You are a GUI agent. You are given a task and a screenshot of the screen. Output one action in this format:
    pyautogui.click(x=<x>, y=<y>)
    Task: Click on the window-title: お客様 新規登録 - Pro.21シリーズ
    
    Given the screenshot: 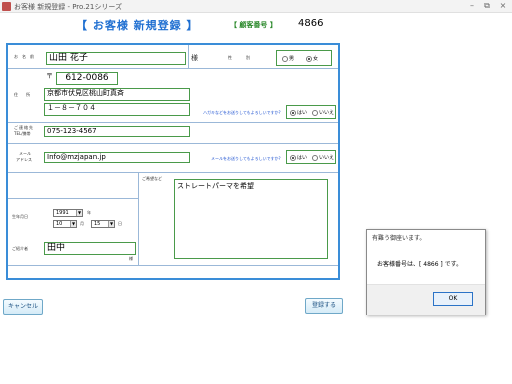 What is the action you would take?
    pyautogui.click(x=68, y=7)
    